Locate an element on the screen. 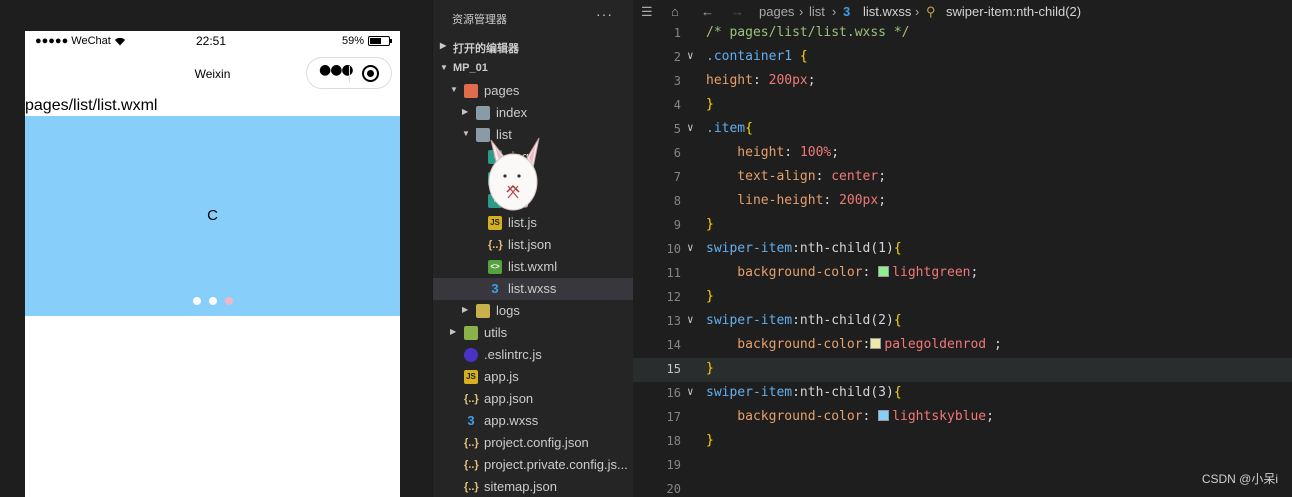 The height and width of the screenshot is (497, 1292). code-token: :nth-child(3) is located at coordinates (843, 392).